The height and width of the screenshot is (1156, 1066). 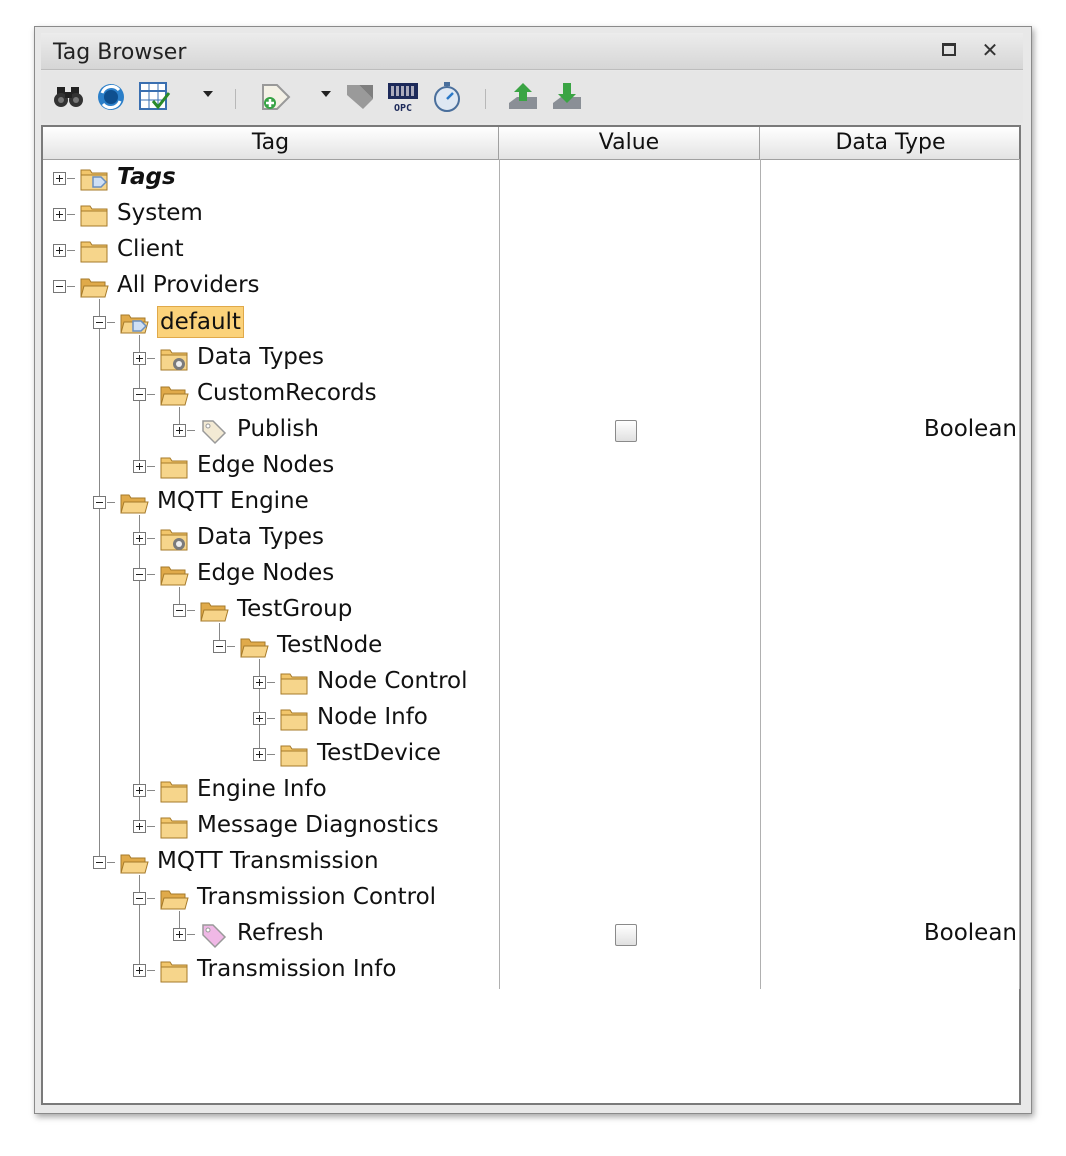 What do you see at coordinates (94, 179) in the screenshot?
I see `tags-folder-icon` at bounding box center [94, 179].